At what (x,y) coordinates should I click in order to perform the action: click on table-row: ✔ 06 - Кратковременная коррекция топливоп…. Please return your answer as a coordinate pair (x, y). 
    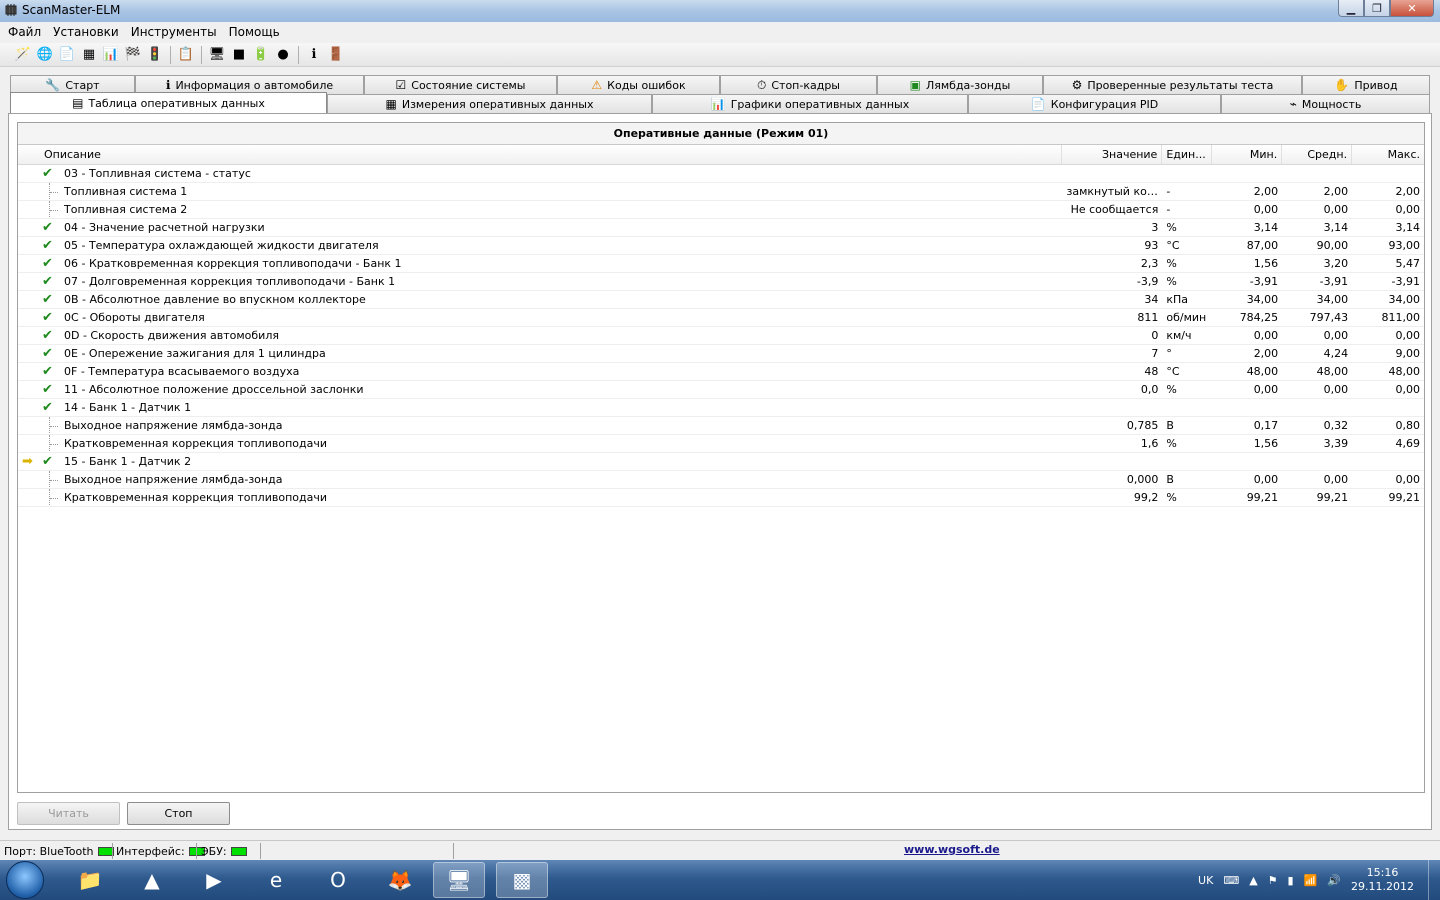
    Looking at the image, I should click on (721, 264).